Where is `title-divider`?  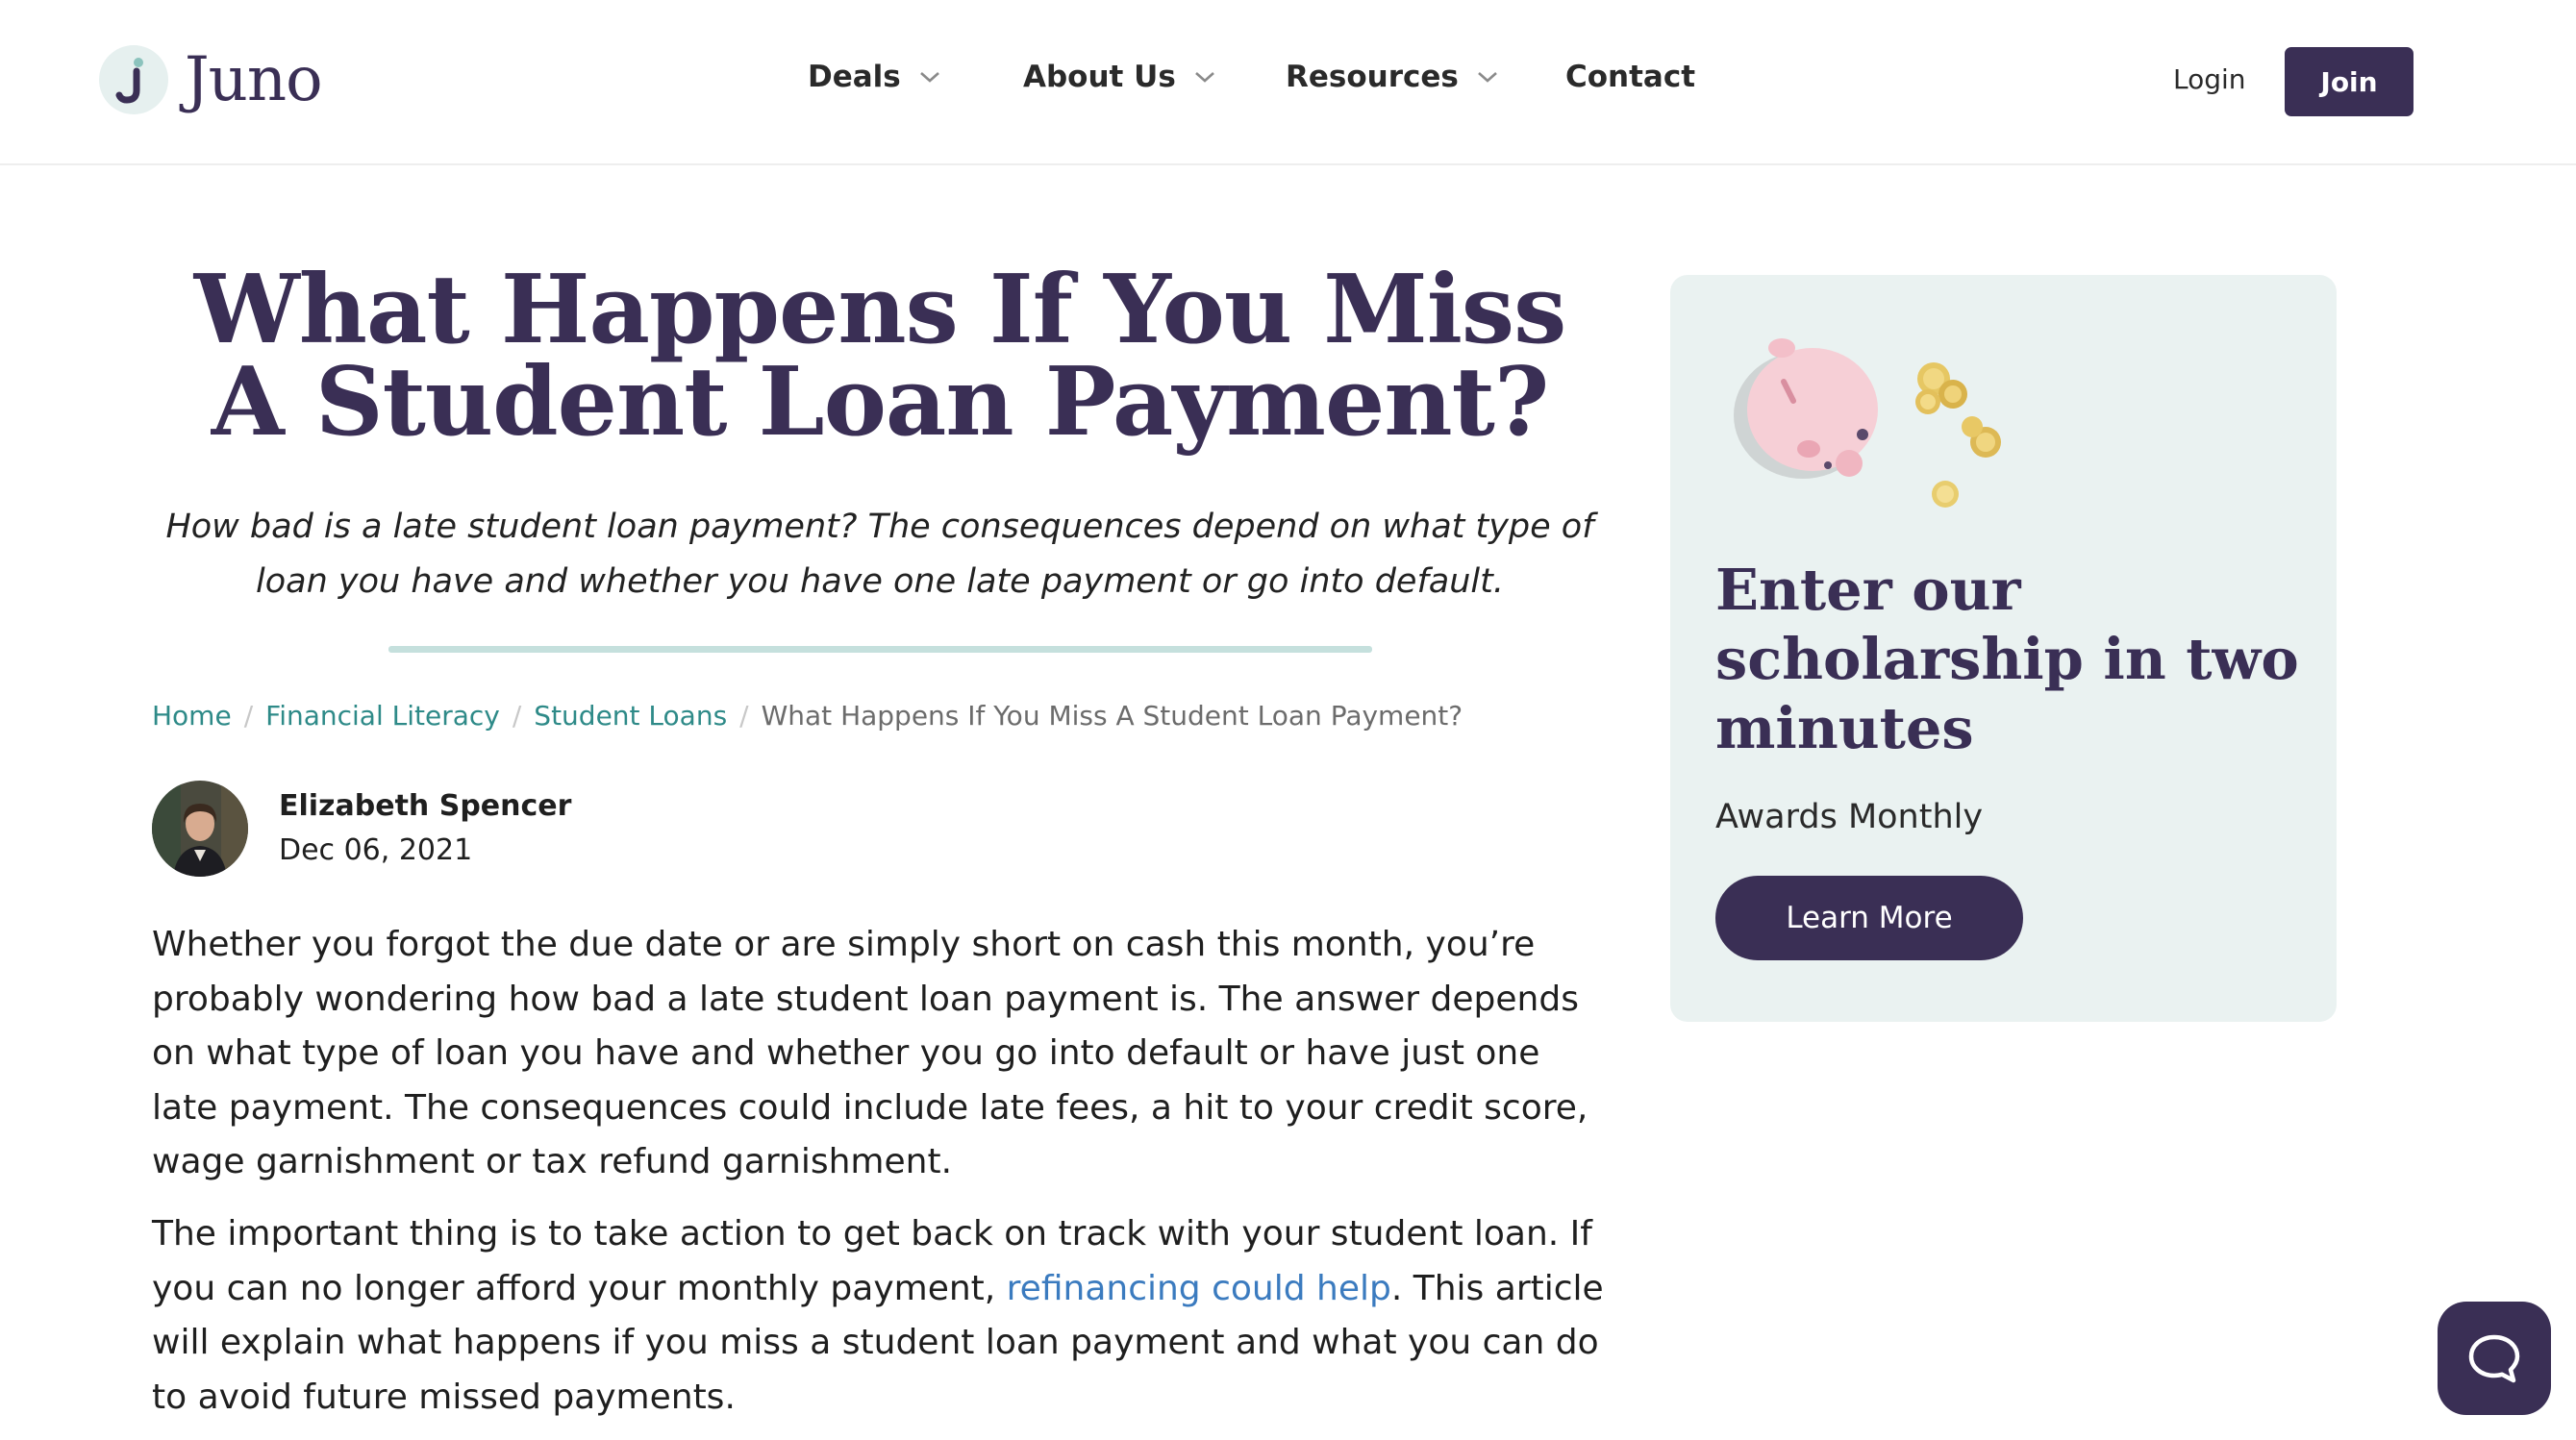 title-divider is located at coordinates (880, 649).